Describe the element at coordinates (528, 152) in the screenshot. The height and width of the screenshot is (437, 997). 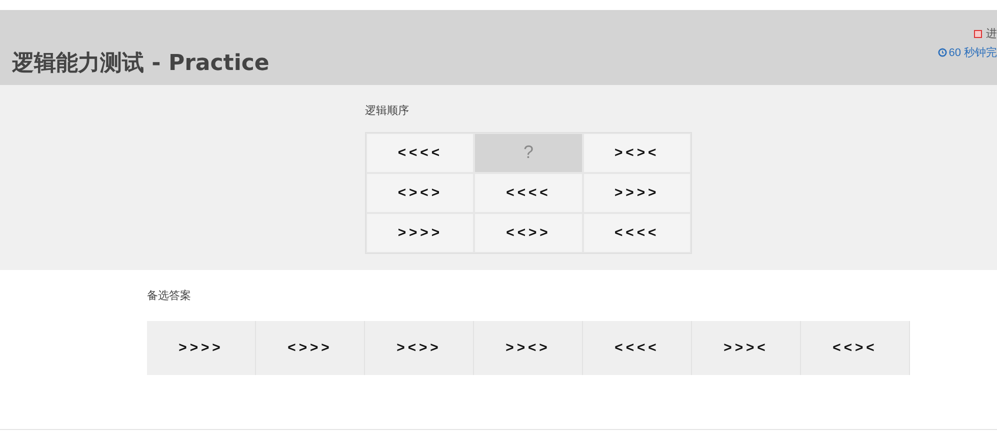
I see `missing-cell: ?` at that location.